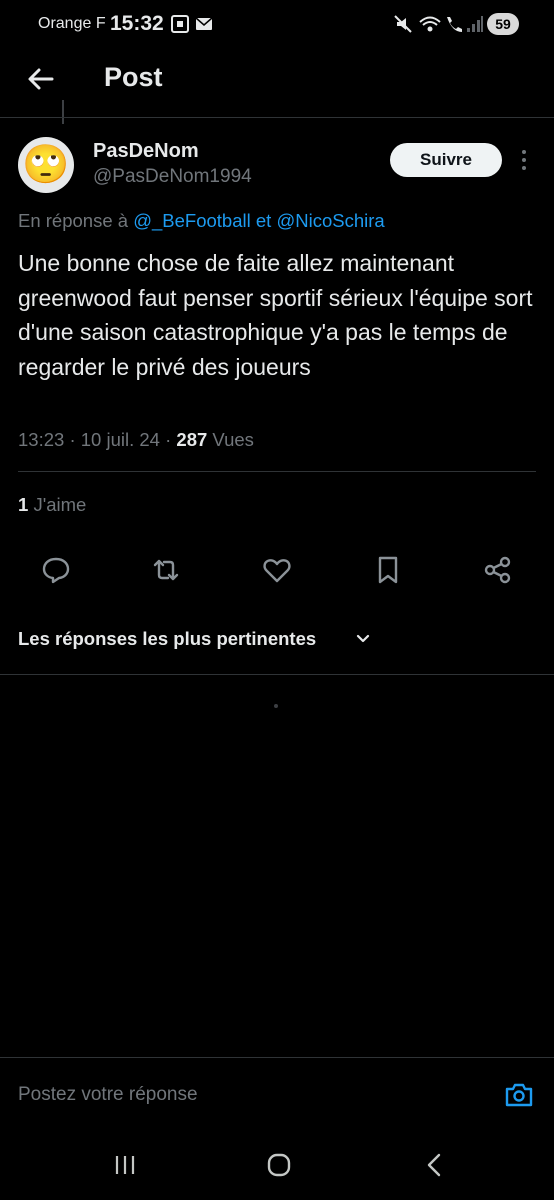 Image resolution: width=554 pixels, height=1200 pixels. What do you see at coordinates (191, 439) in the screenshot?
I see `views-count: 287` at bounding box center [191, 439].